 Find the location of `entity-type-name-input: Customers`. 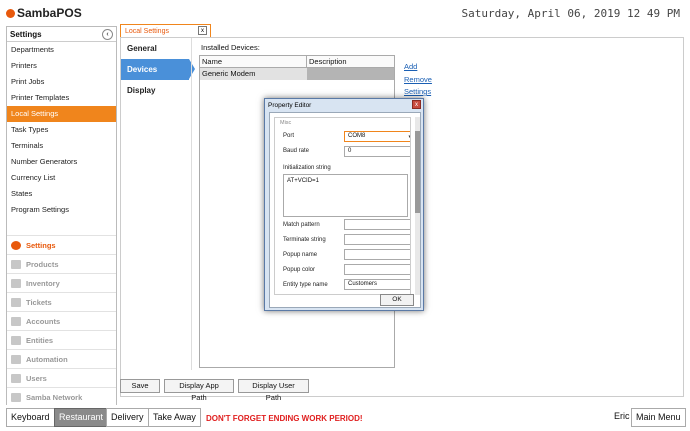

entity-type-name-input: Customers is located at coordinates (377, 284).